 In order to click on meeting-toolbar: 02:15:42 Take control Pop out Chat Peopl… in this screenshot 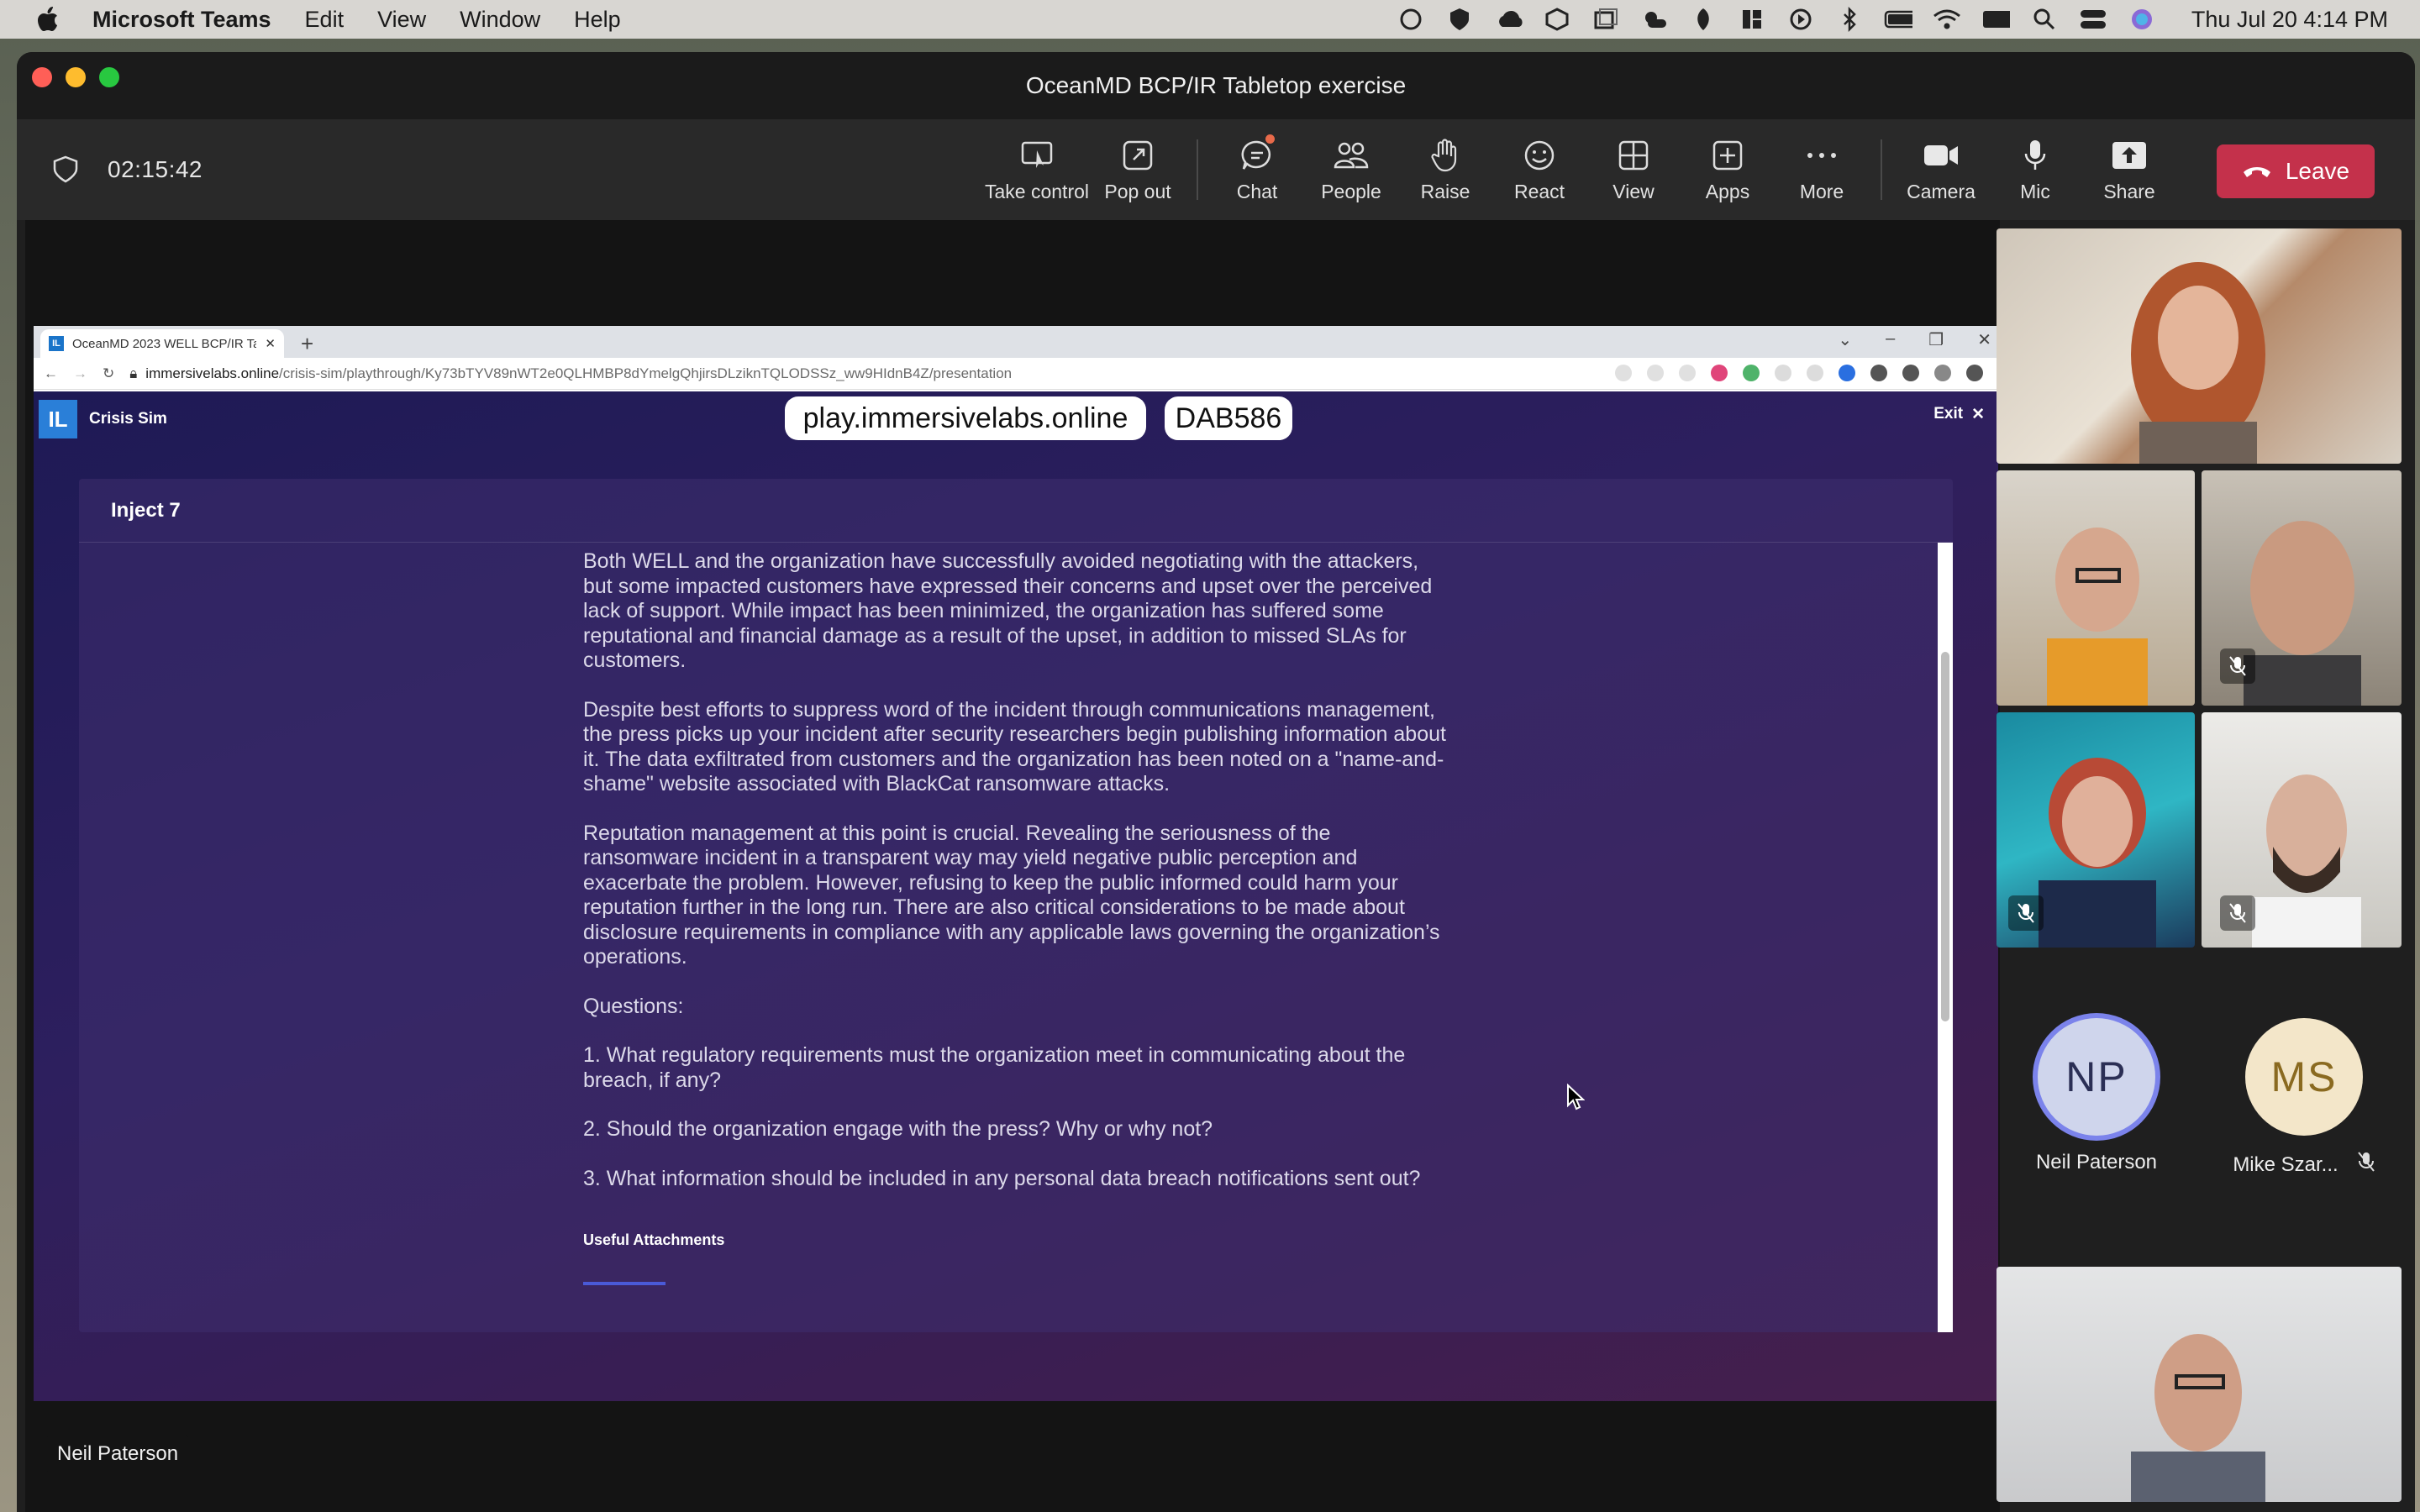, I will do `click(1216, 169)`.